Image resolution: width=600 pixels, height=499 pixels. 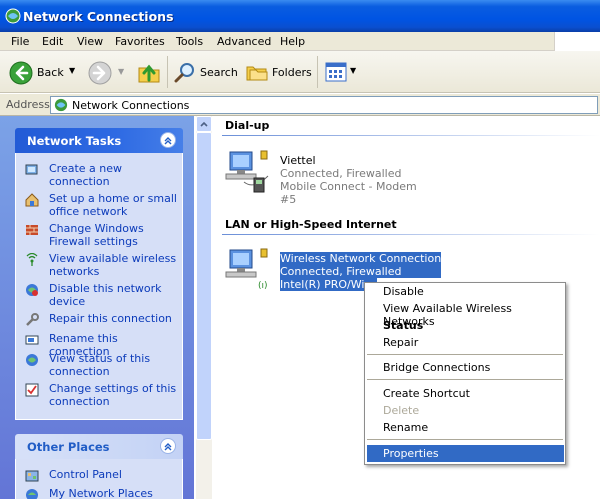 What do you see at coordinates (131, 105) in the screenshot?
I see `address-value: Network Connections` at bounding box center [131, 105].